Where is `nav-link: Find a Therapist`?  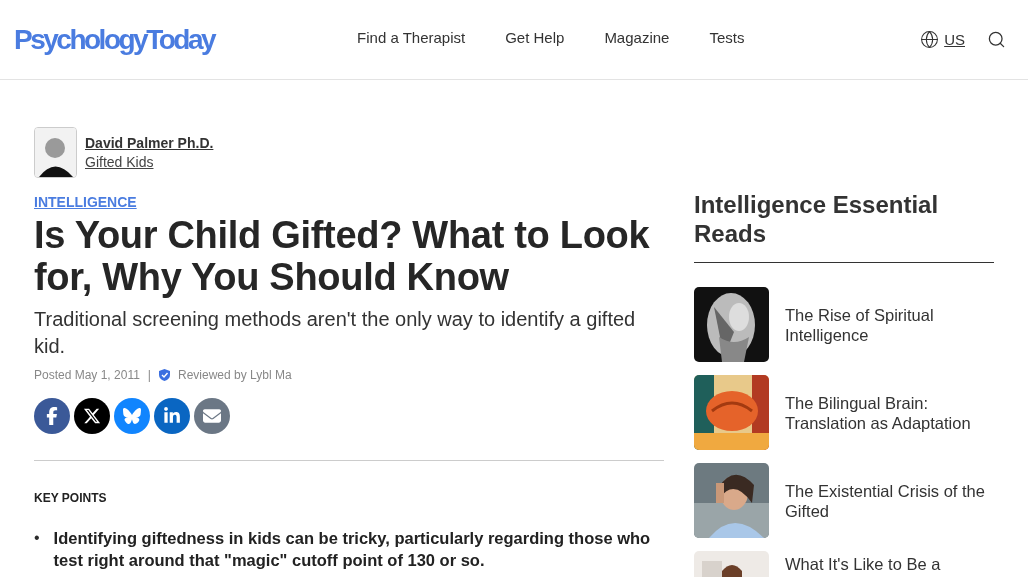
nav-link: Find a Therapist is located at coordinates (411, 37).